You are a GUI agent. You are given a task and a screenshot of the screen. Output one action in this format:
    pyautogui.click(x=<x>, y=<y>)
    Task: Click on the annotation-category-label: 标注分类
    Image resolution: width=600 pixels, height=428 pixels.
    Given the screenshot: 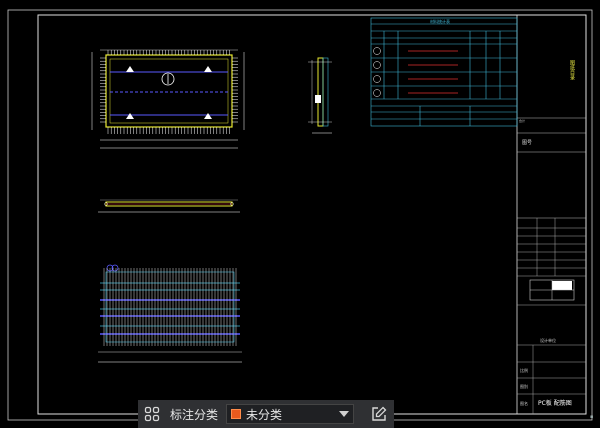 What is the action you would take?
    pyautogui.click(x=194, y=414)
    